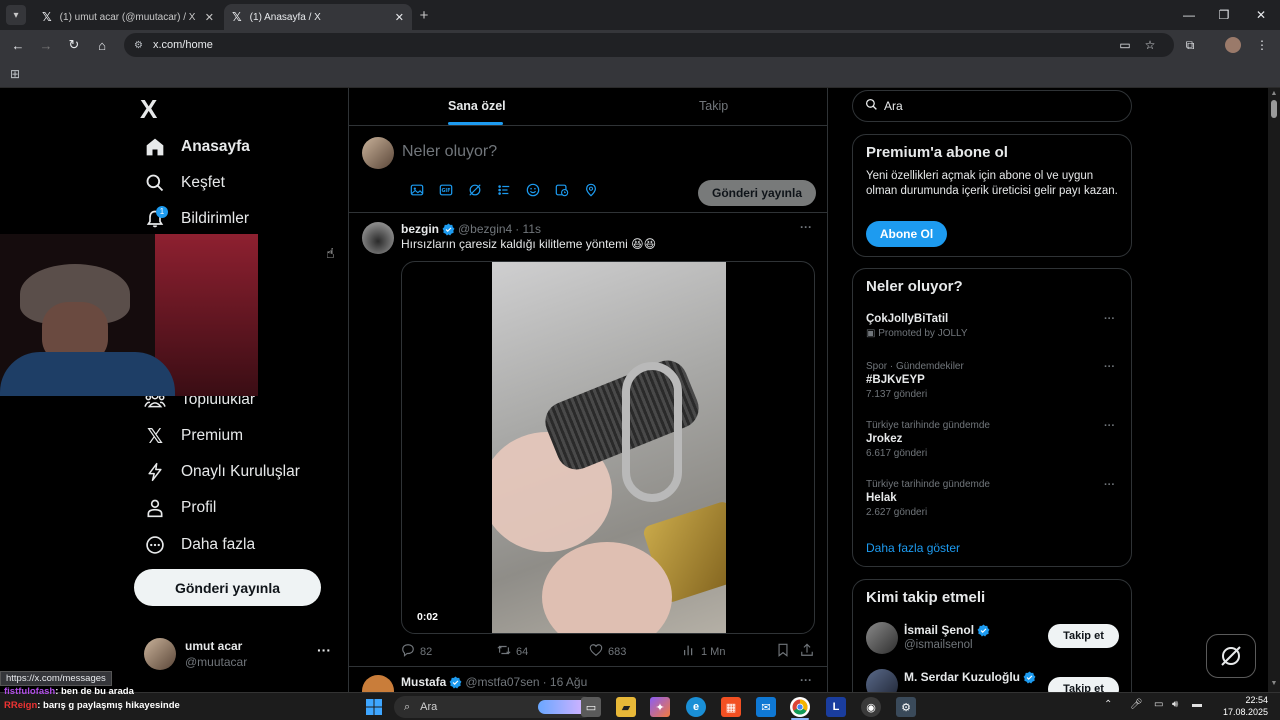  Describe the element at coordinates (1108, 704) in the screenshot. I see `tray-chevron-icon: ⌃` at that location.